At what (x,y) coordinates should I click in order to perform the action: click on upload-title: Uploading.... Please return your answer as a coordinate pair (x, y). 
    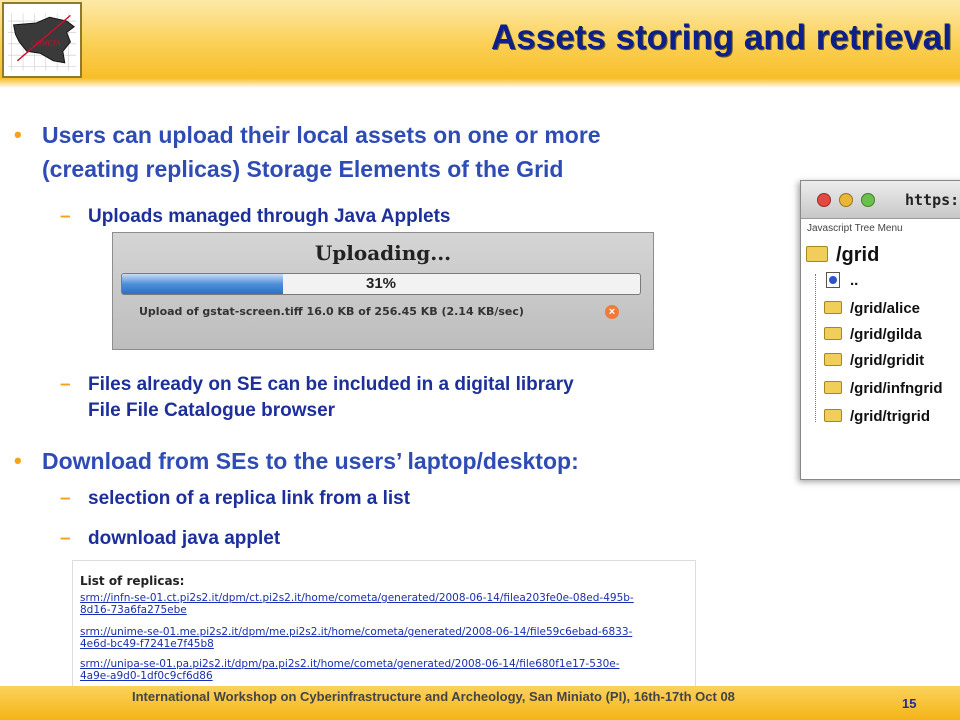
    Looking at the image, I should click on (383, 253).